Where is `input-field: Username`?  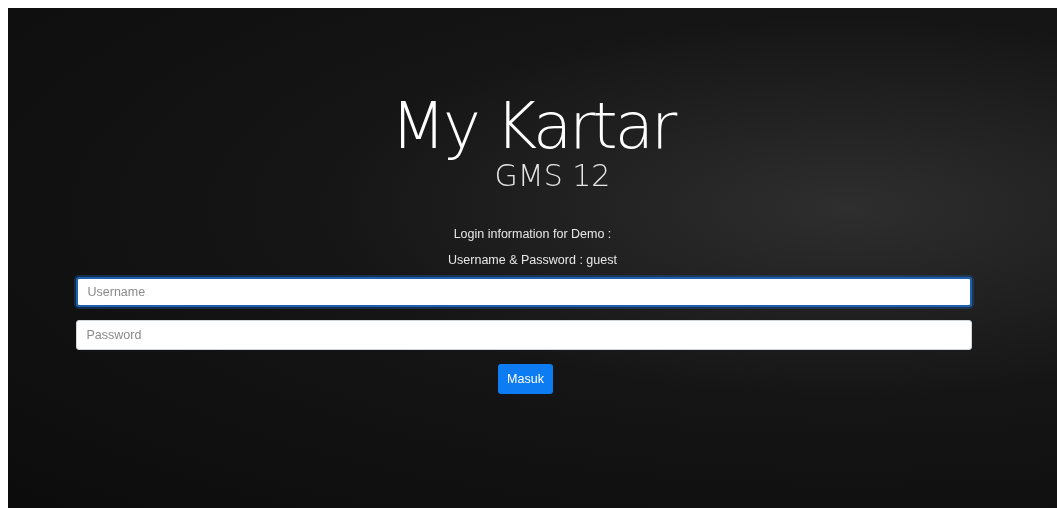 input-field: Username is located at coordinates (523, 292).